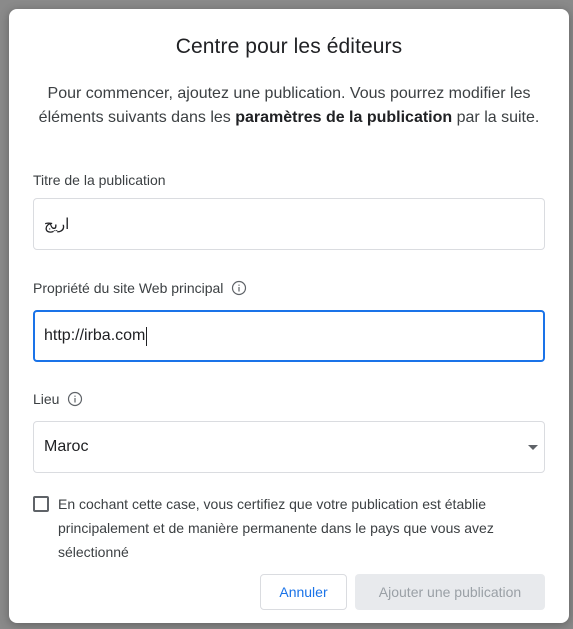 The image size is (573, 629). I want to click on publication-title-label: Titre de la publication, so click(99, 180).